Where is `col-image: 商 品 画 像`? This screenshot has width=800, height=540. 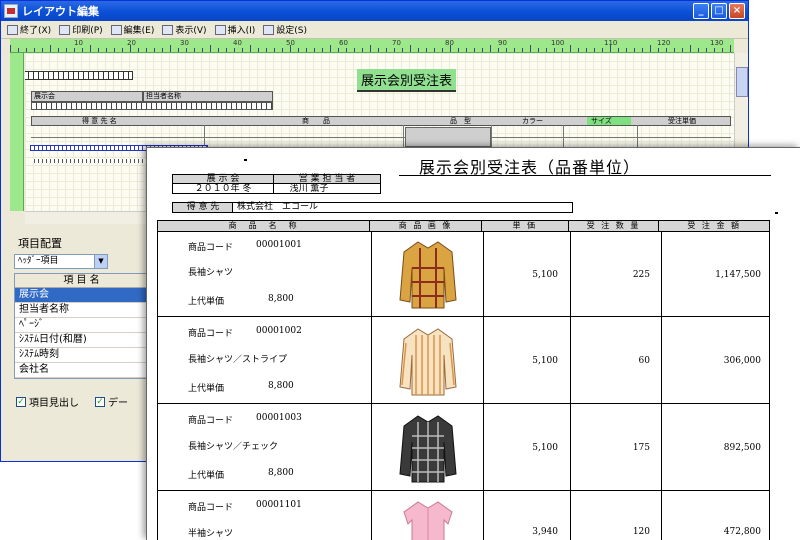 col-image: 商 品 画 像 is located at coordinates (426, 226).